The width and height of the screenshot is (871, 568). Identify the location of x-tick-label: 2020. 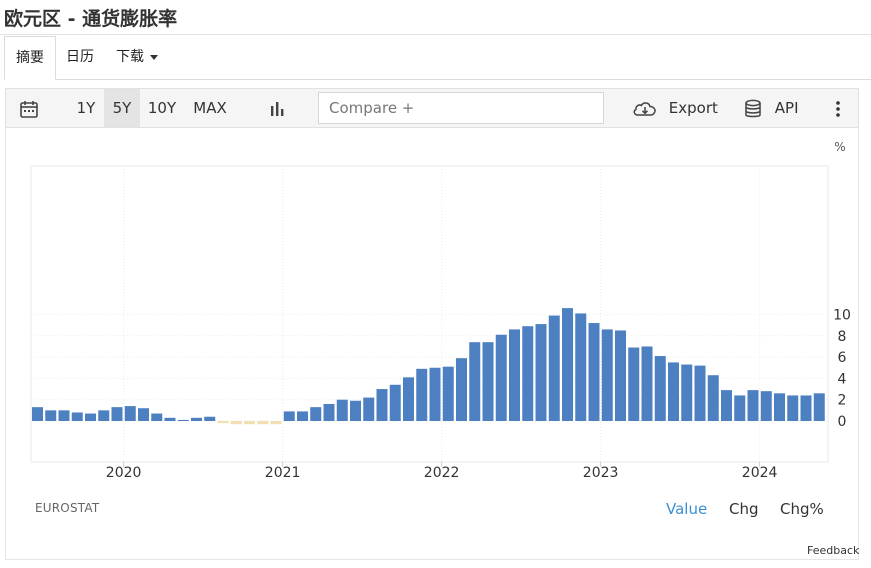
(124, 473).